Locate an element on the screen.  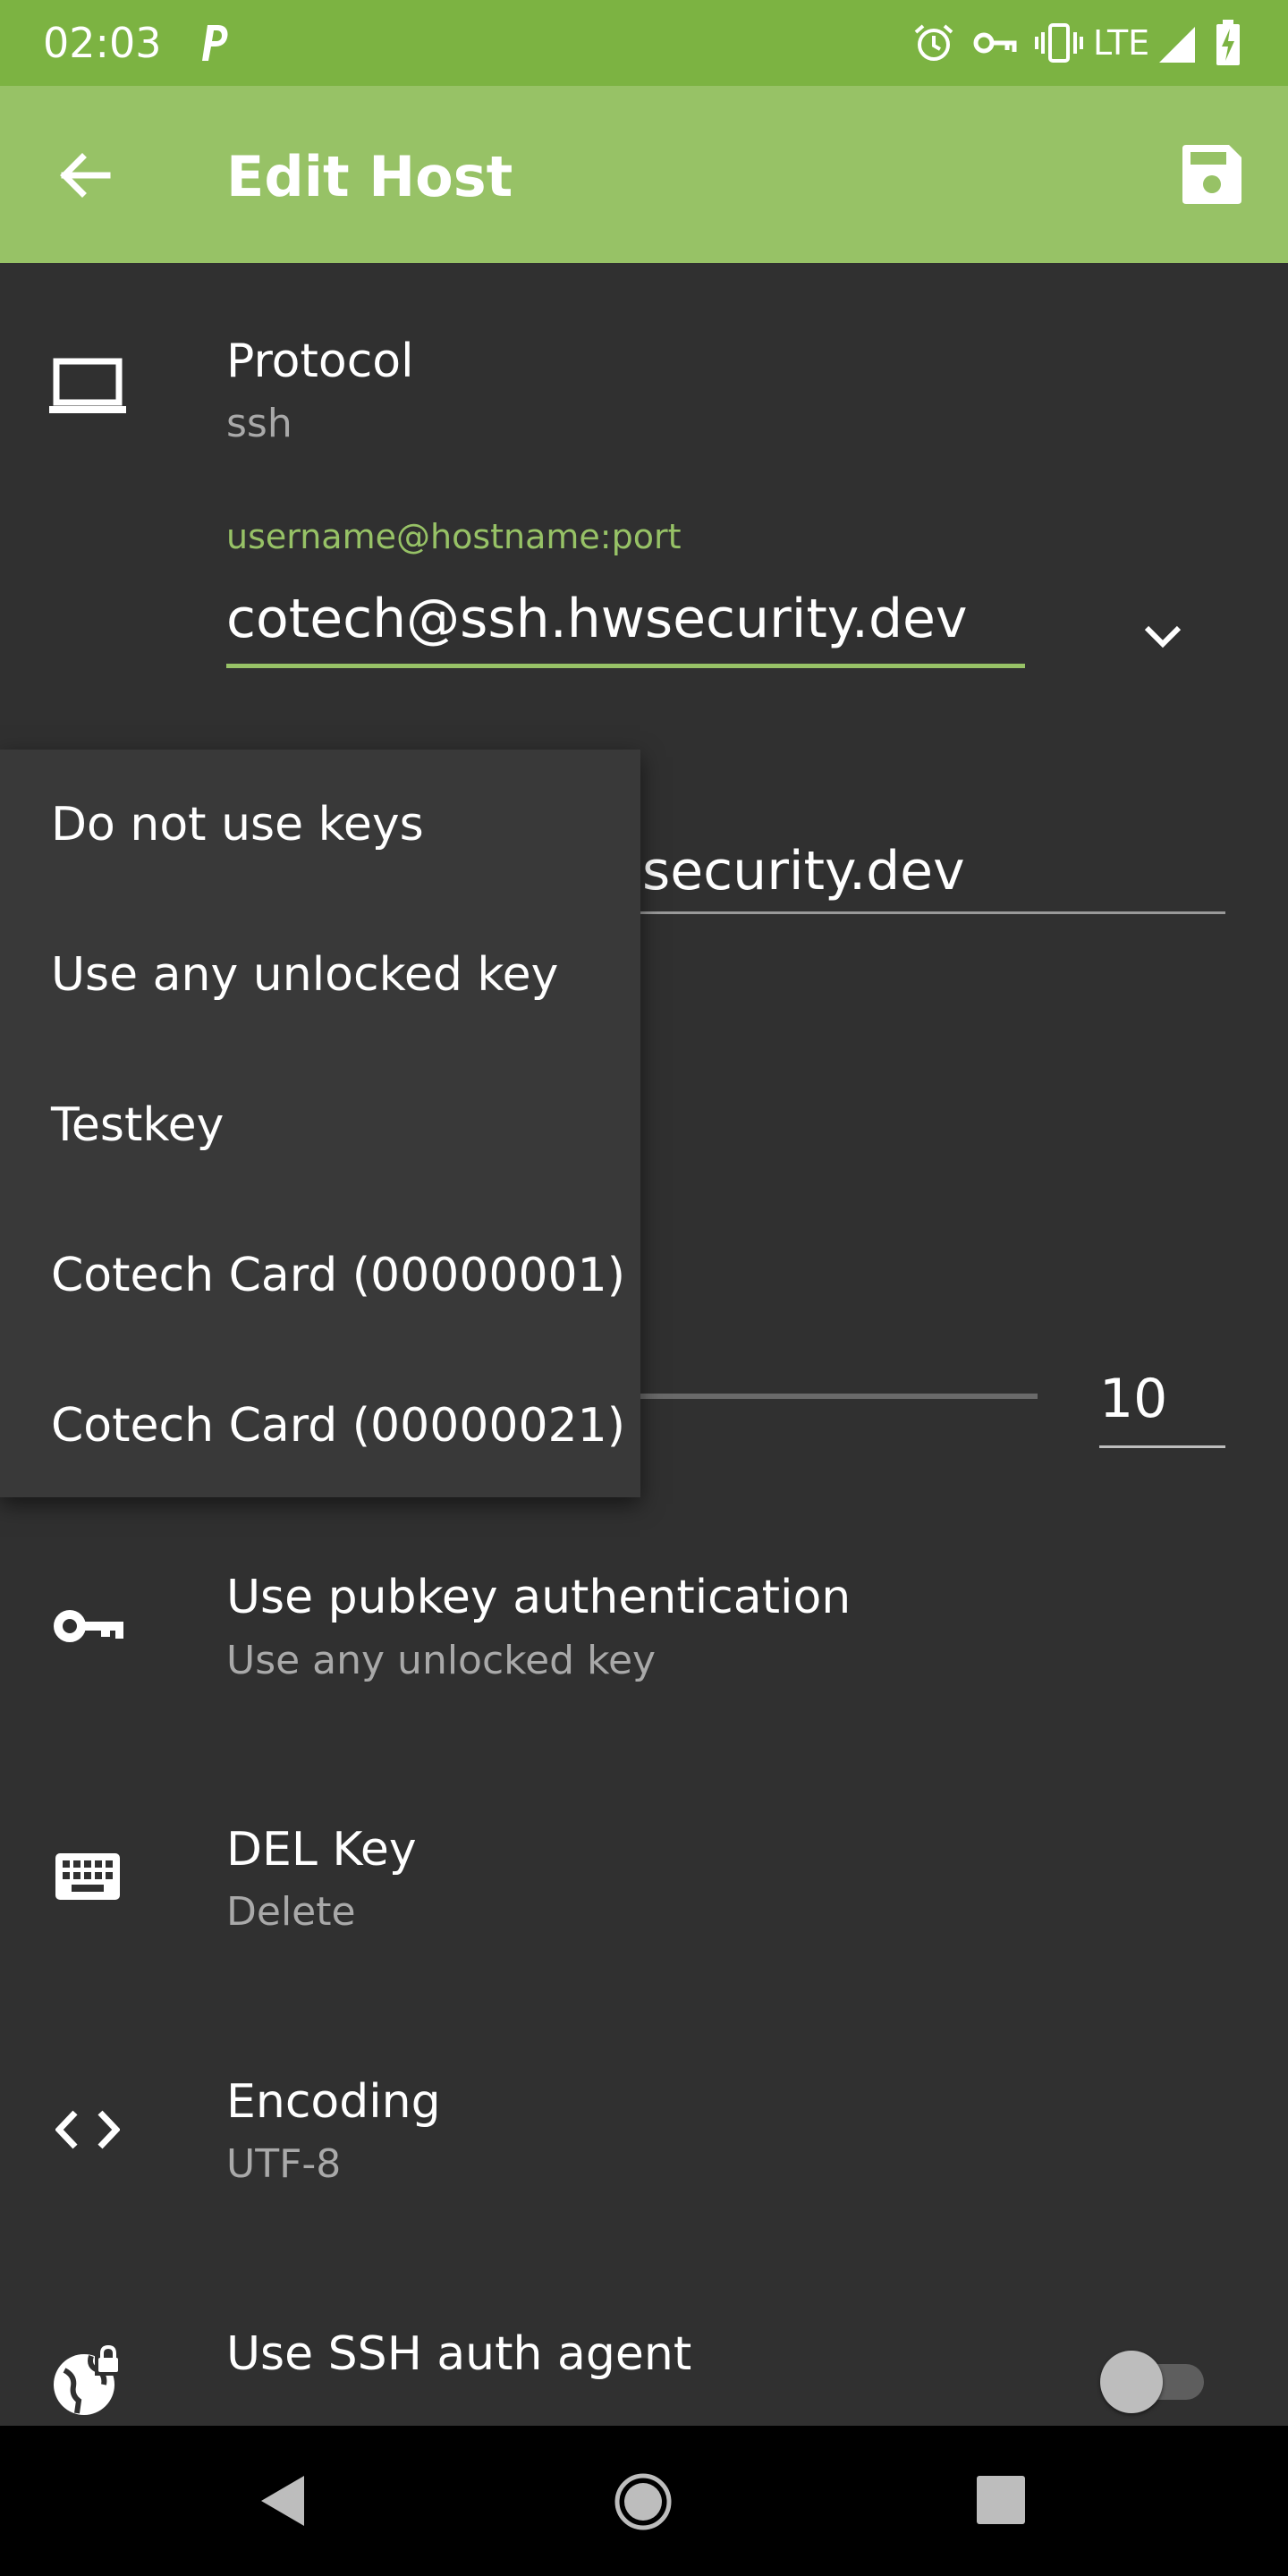
back-triangle-icon is located at coordinates (282, 2501).